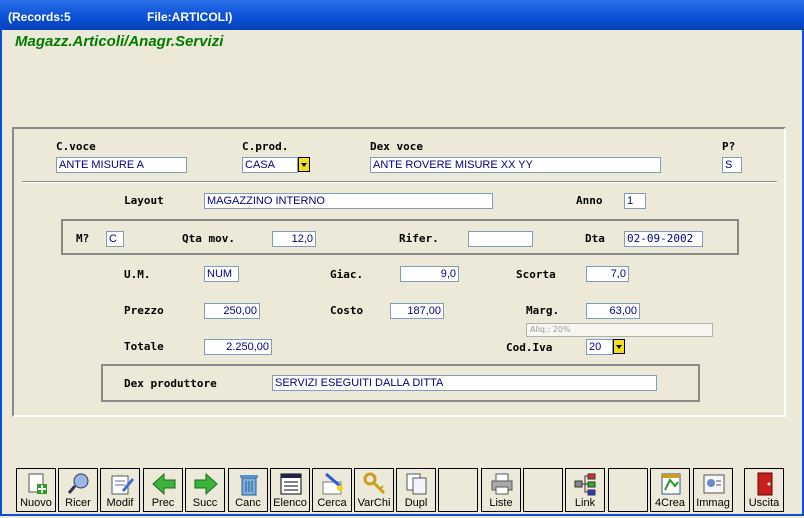 The image size is (804, 518). What do you see at coordinates (500, 239) in the screenshot?
I see `rifer-field` at bounding box center [500, 239].